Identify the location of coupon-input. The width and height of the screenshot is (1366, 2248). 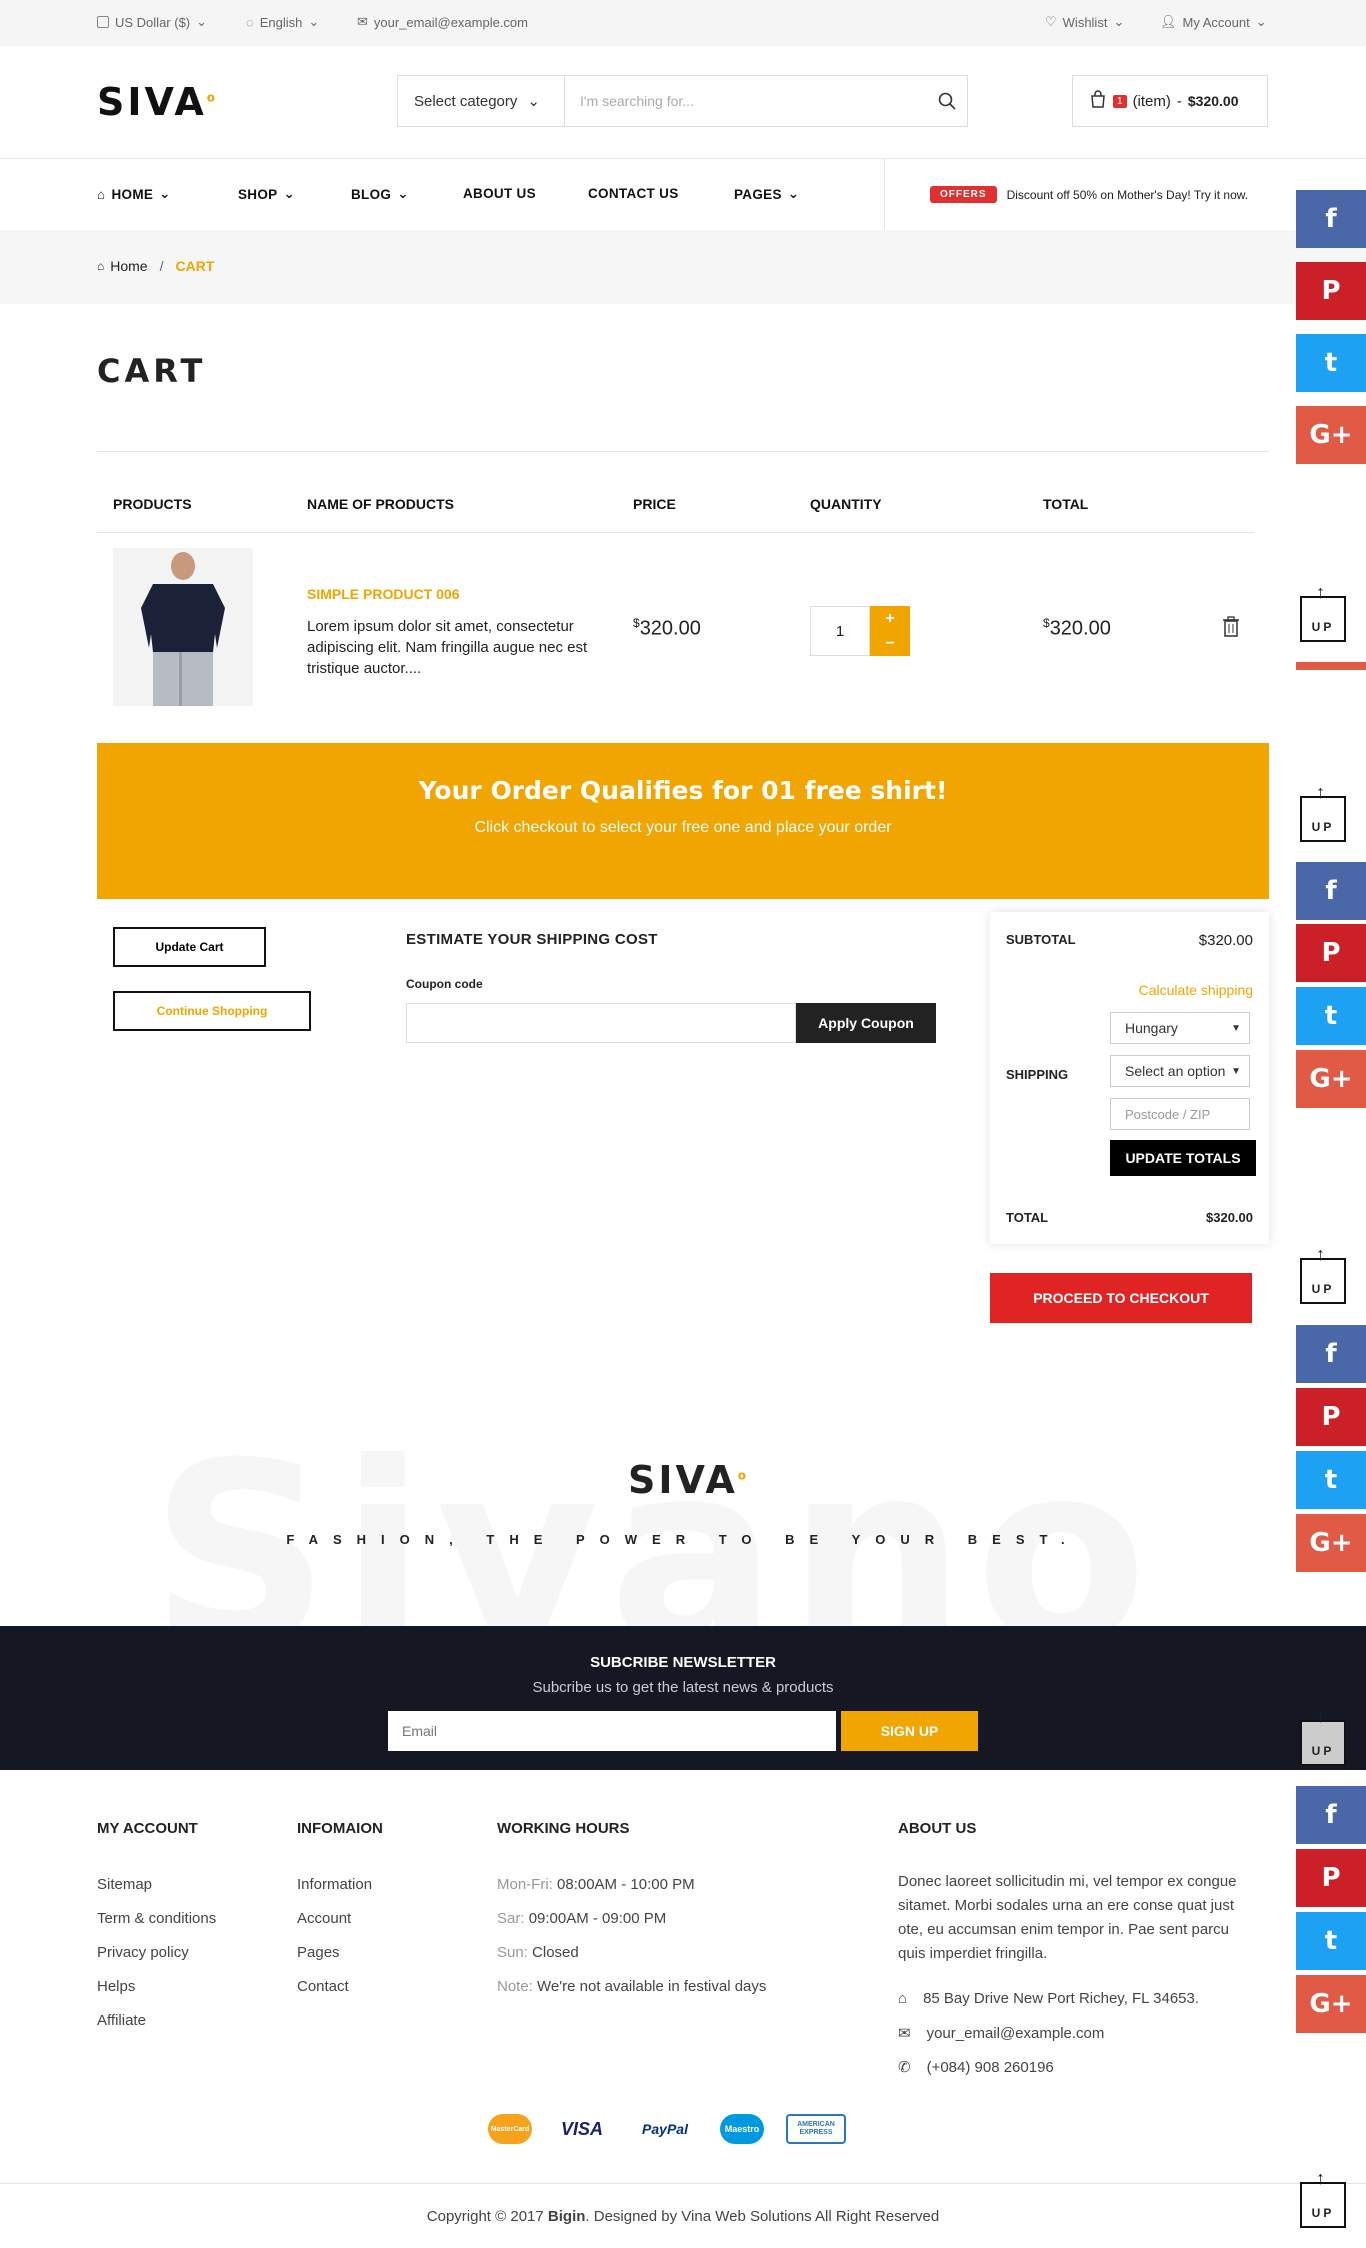
(601, 1023).